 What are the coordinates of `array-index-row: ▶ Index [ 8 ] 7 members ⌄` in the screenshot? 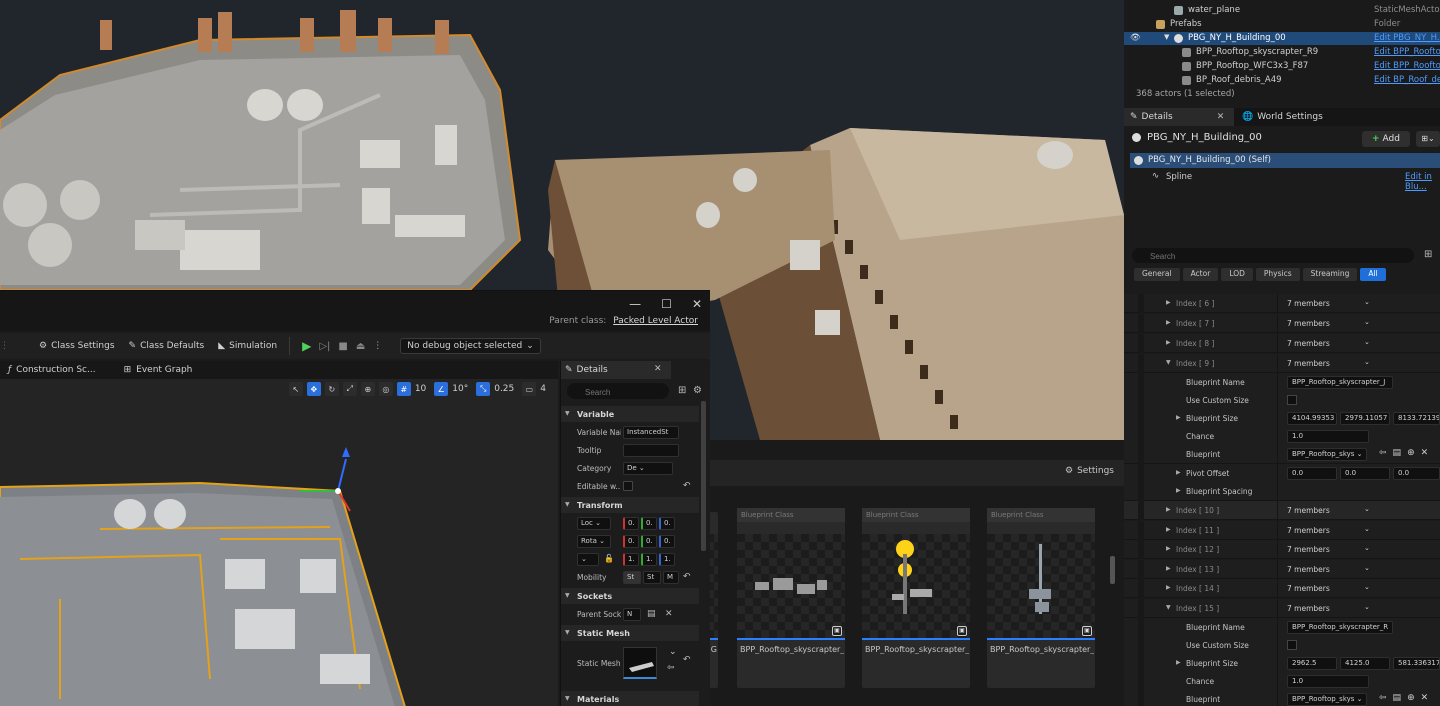 It's located at (1282, 343).